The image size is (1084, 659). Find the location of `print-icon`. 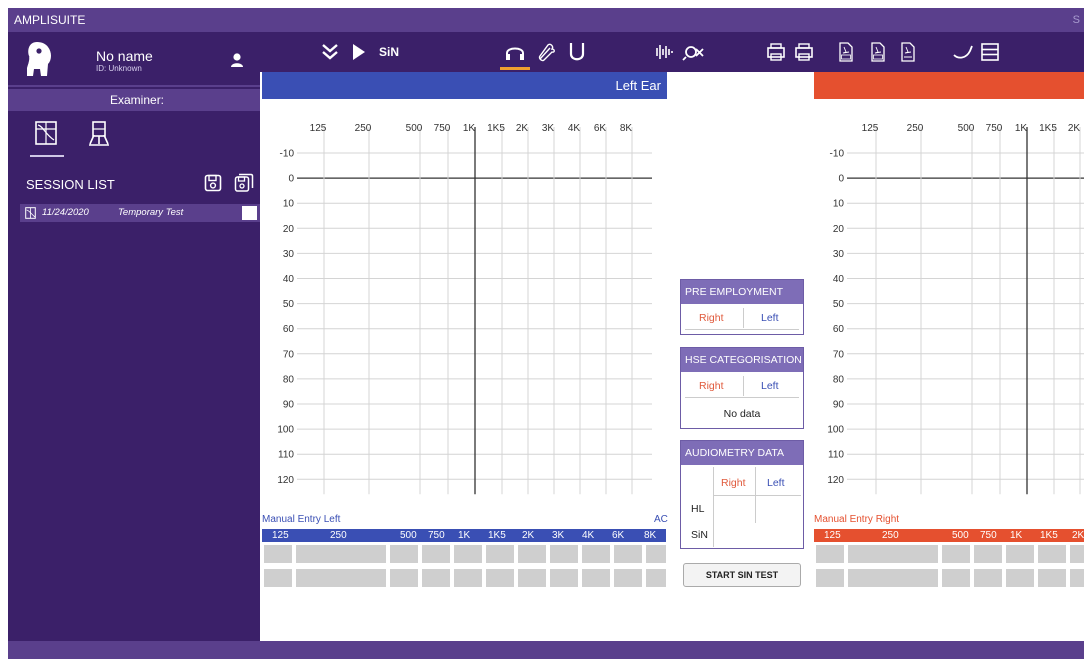

print-icon is located at coordinates (776, 52).